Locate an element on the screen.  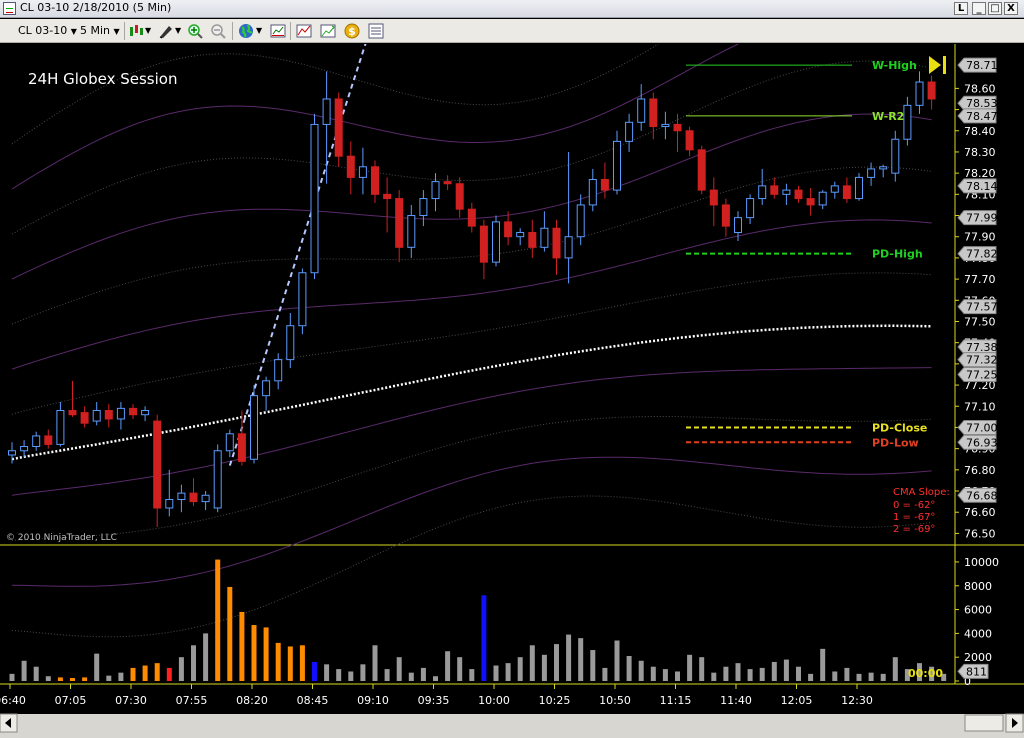
session-label: 24H Globex Session is located at coordinates (102, 79).